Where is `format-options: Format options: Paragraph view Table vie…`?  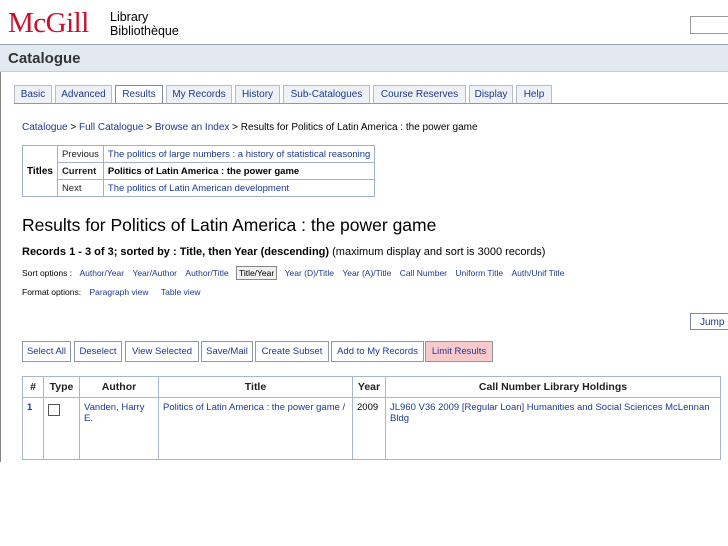
format-options: Format options: Paragraph view Table vie… is located at coordinates (111, 292).